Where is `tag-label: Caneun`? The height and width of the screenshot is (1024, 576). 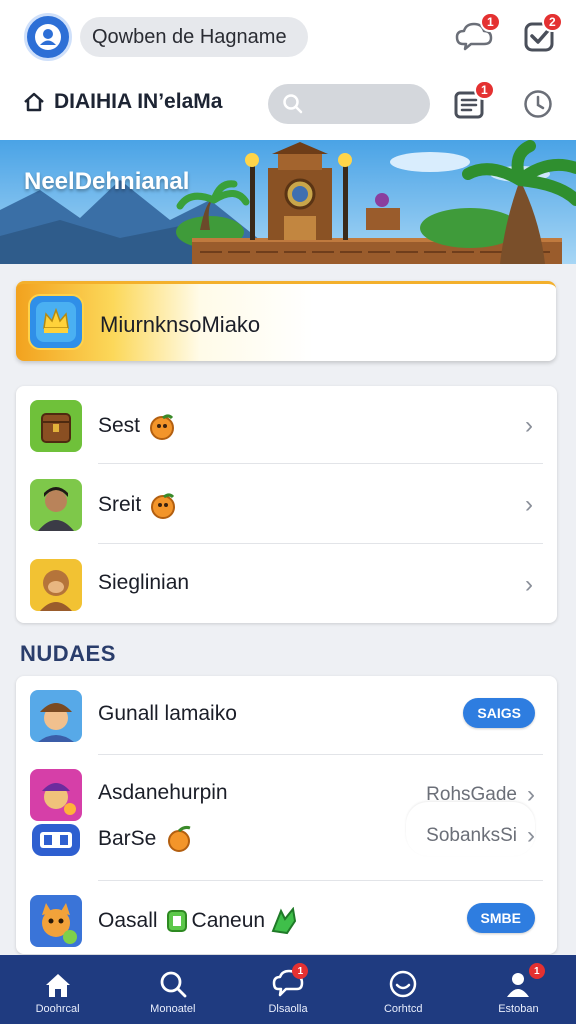 tag-label: Caneun is located at coordinates (228, 920).